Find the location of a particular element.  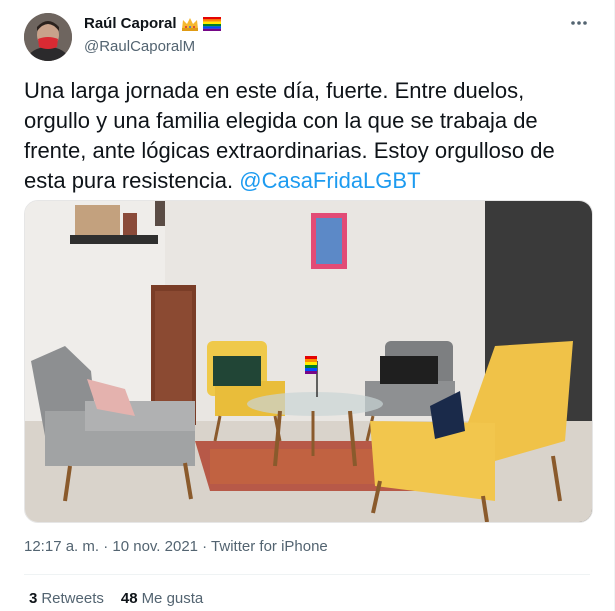

author-handle: @RaulCaporalM is located at coordinates (139, 46).